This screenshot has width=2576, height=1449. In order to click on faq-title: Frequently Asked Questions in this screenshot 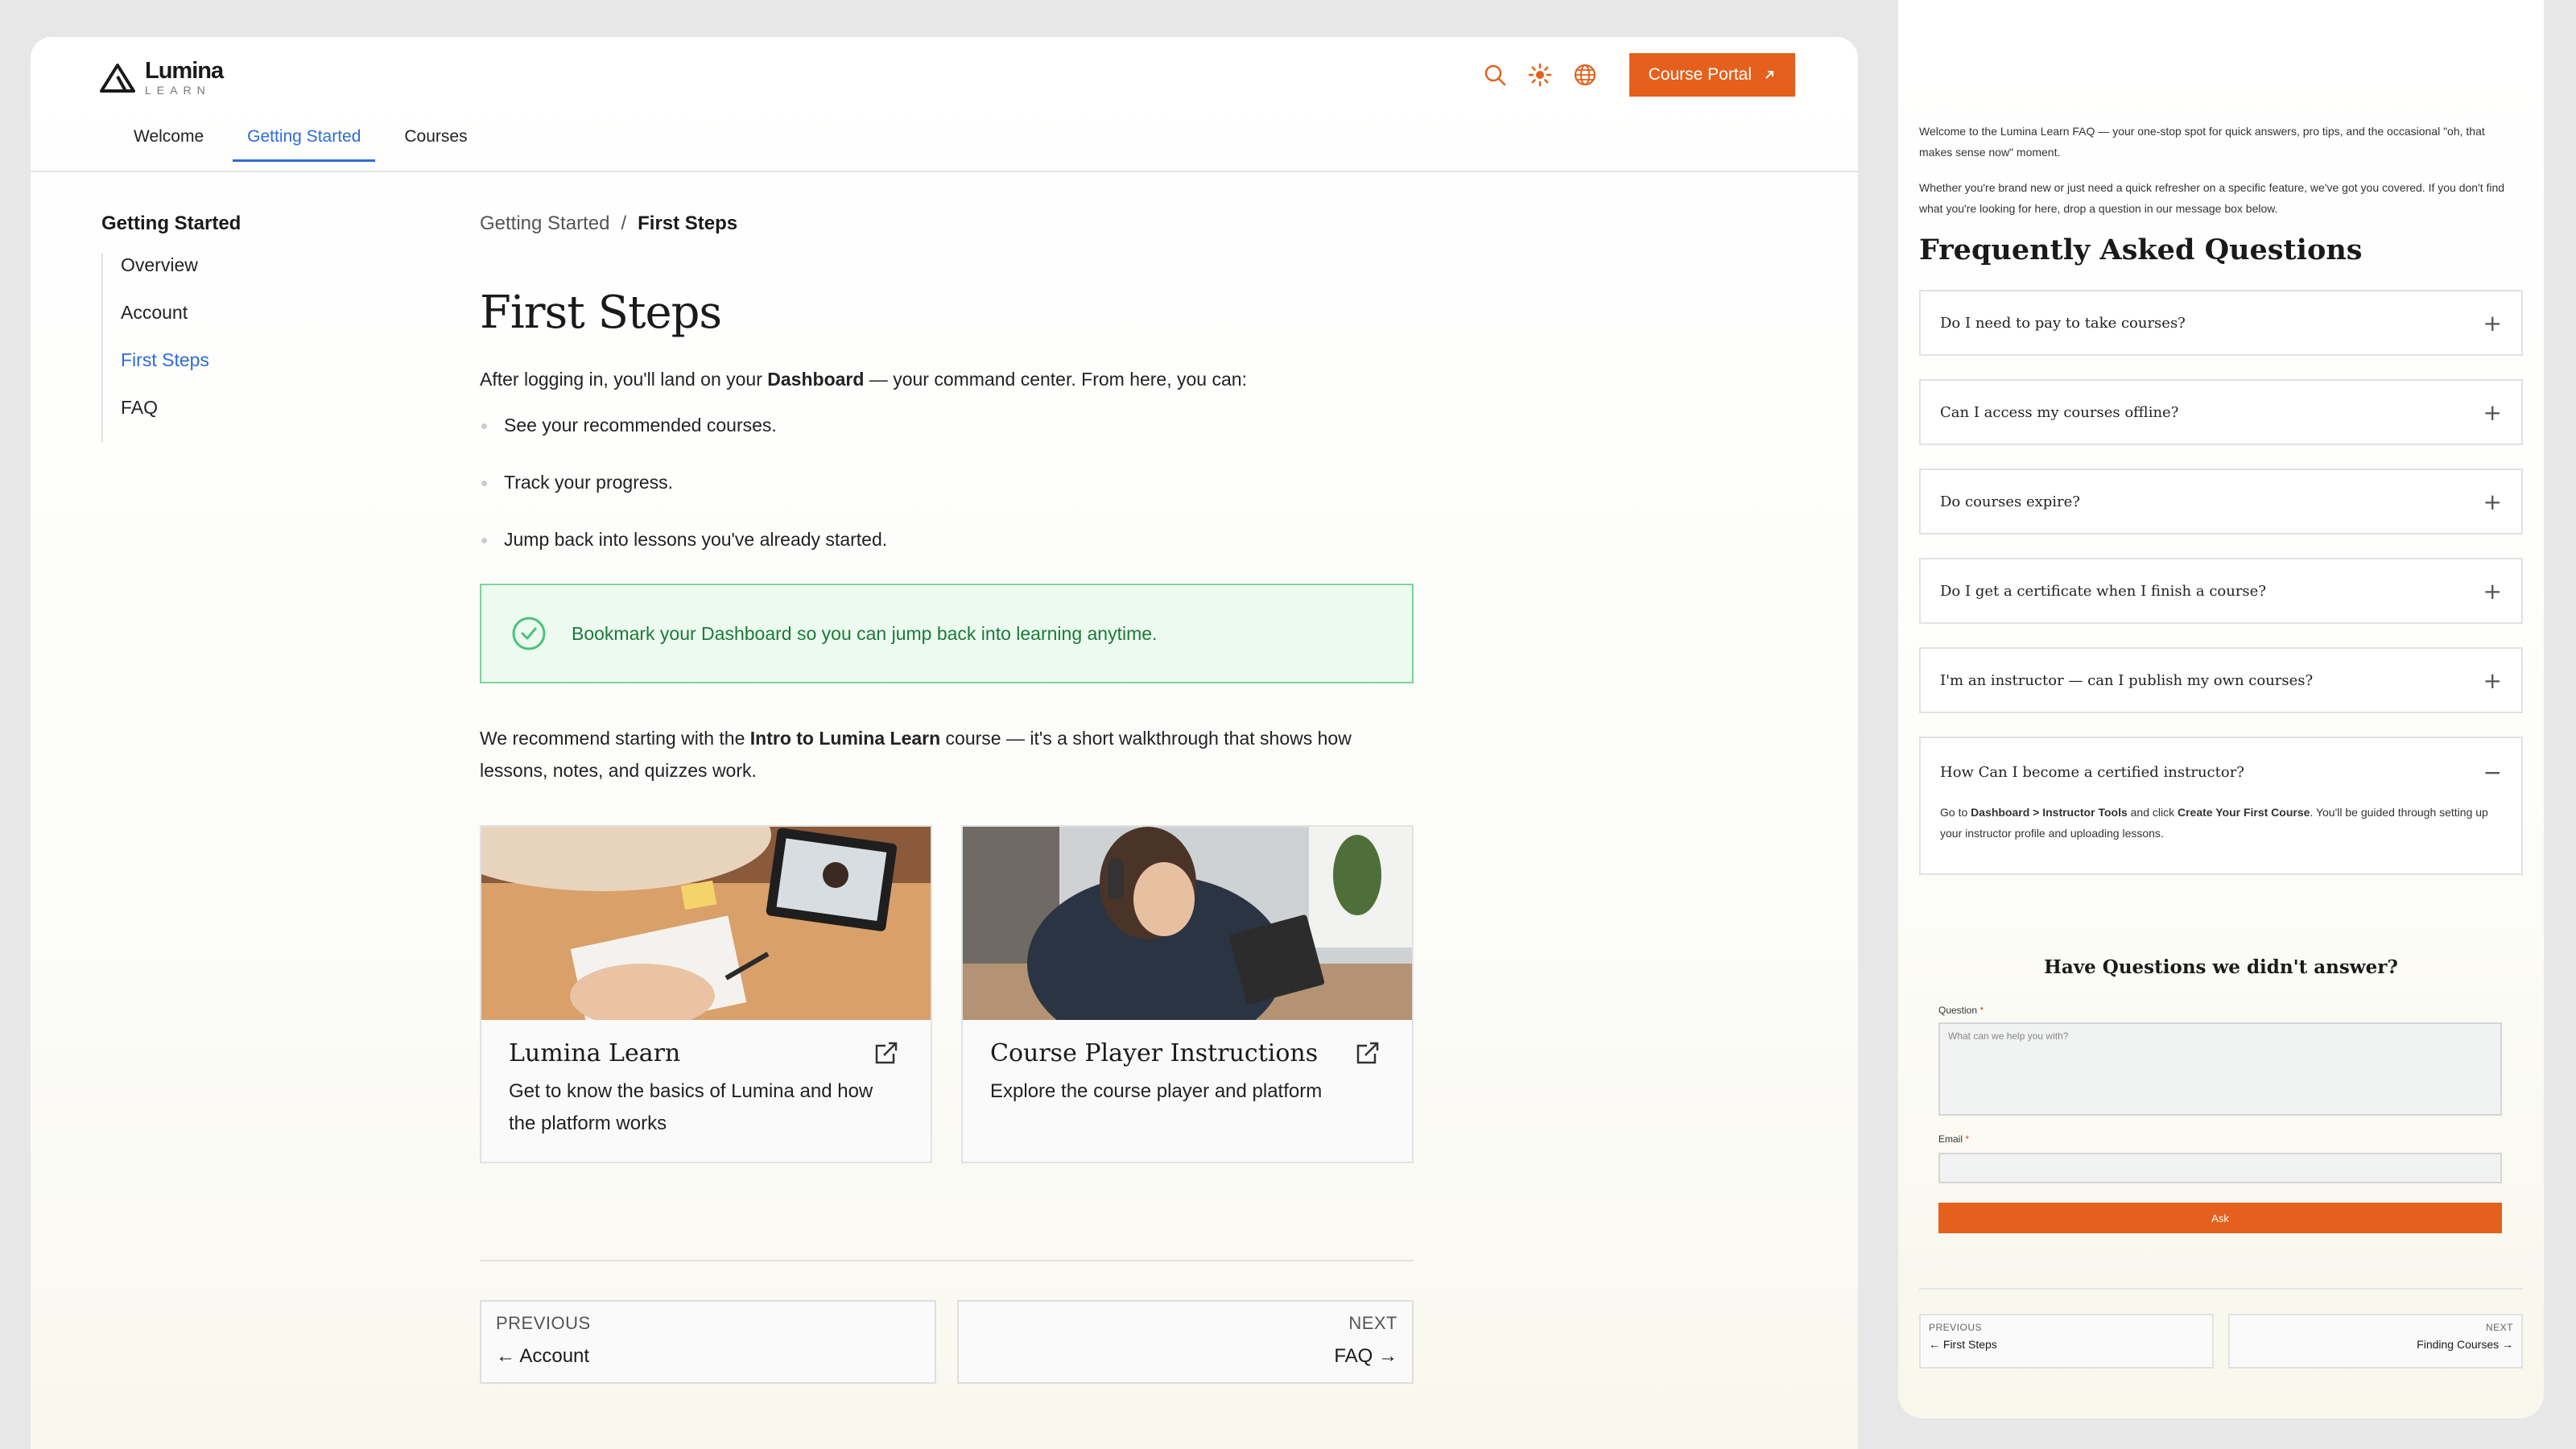, I will do `click(2141, 249)`.